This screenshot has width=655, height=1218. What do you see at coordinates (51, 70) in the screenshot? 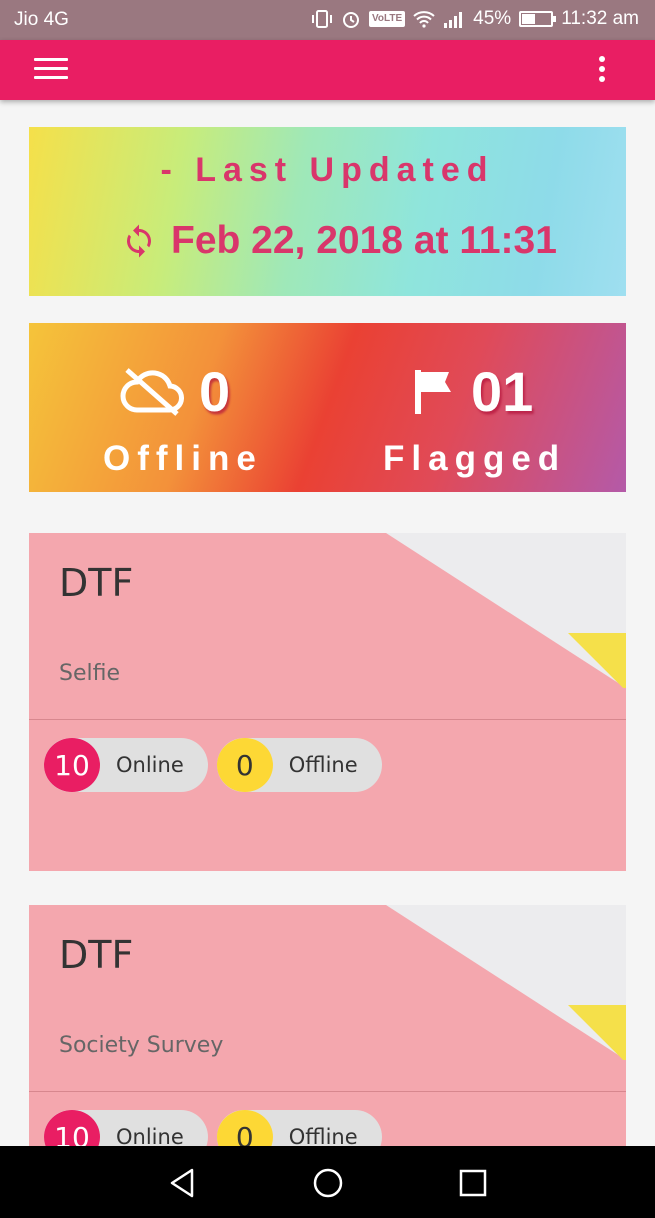
I see `hamburger-menu-icon` at bounding box center [51, 70].